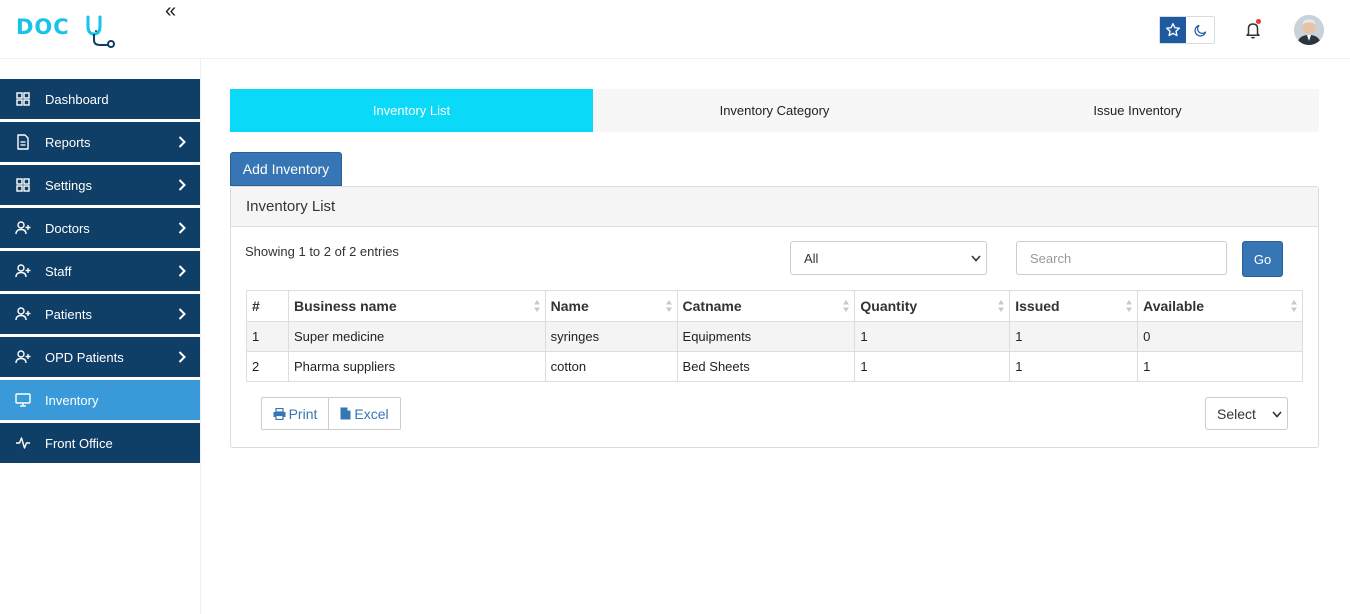 Image resolution: width=1350 pixels, height=614 pixels. Describe the element at coordinates (72, 400) in the screenshot. I see `sidebar-item-label: Inventory` at that location.